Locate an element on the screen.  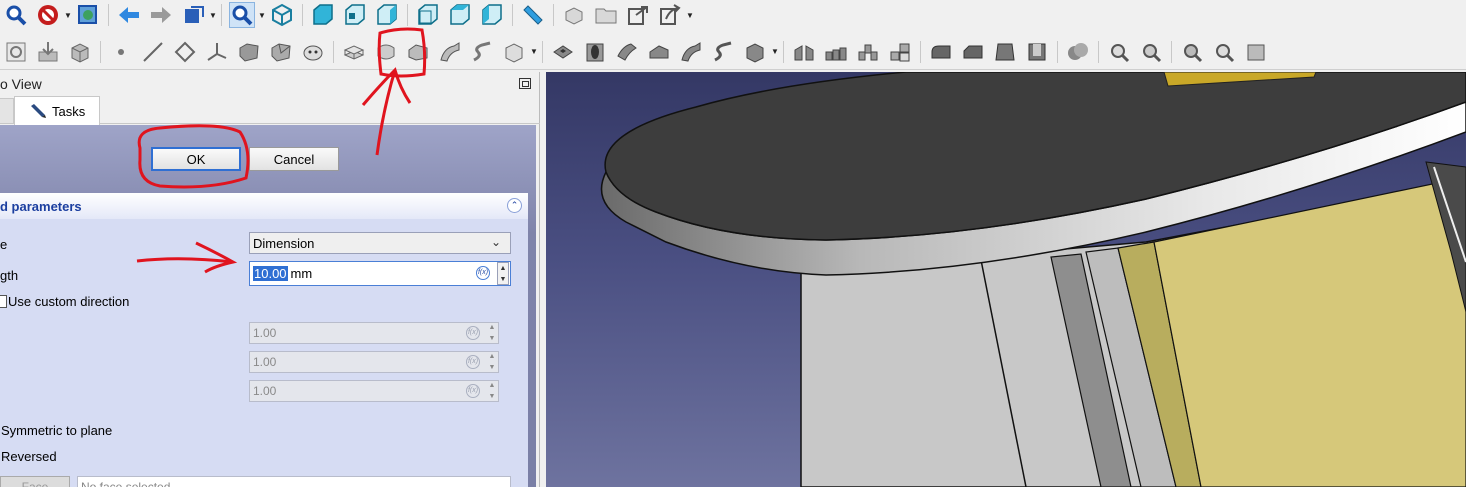
polar-pattern-icon is located at coordinates (868, 52).